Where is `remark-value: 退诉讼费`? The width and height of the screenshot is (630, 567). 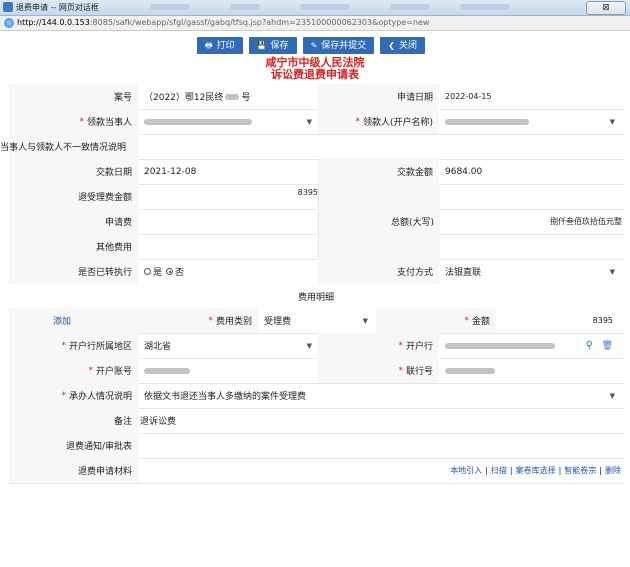
remark-value: 退诉讼费 is located at coordinates (158, 422).